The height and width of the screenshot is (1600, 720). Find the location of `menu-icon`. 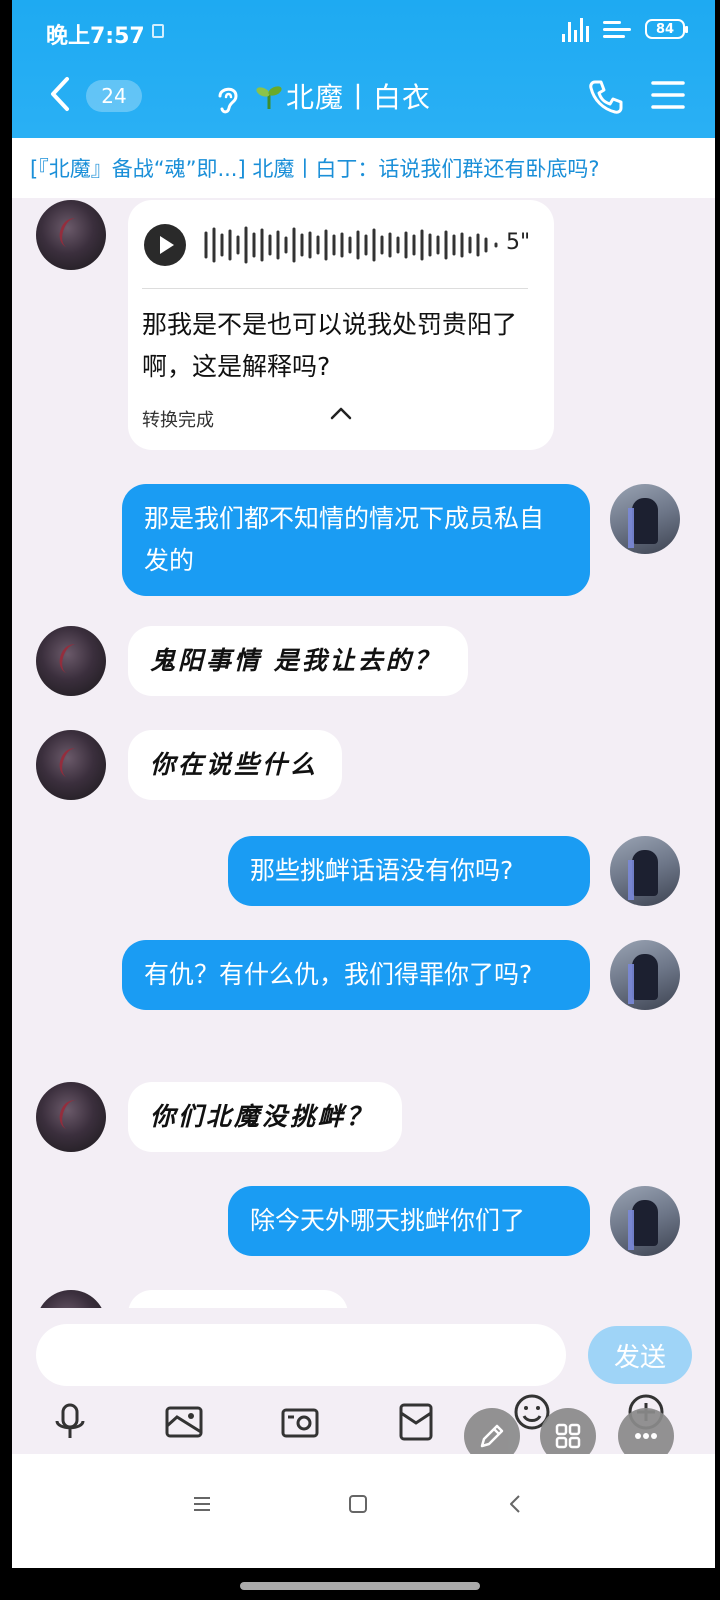

menu-icon is located at coordinates (668, 95).